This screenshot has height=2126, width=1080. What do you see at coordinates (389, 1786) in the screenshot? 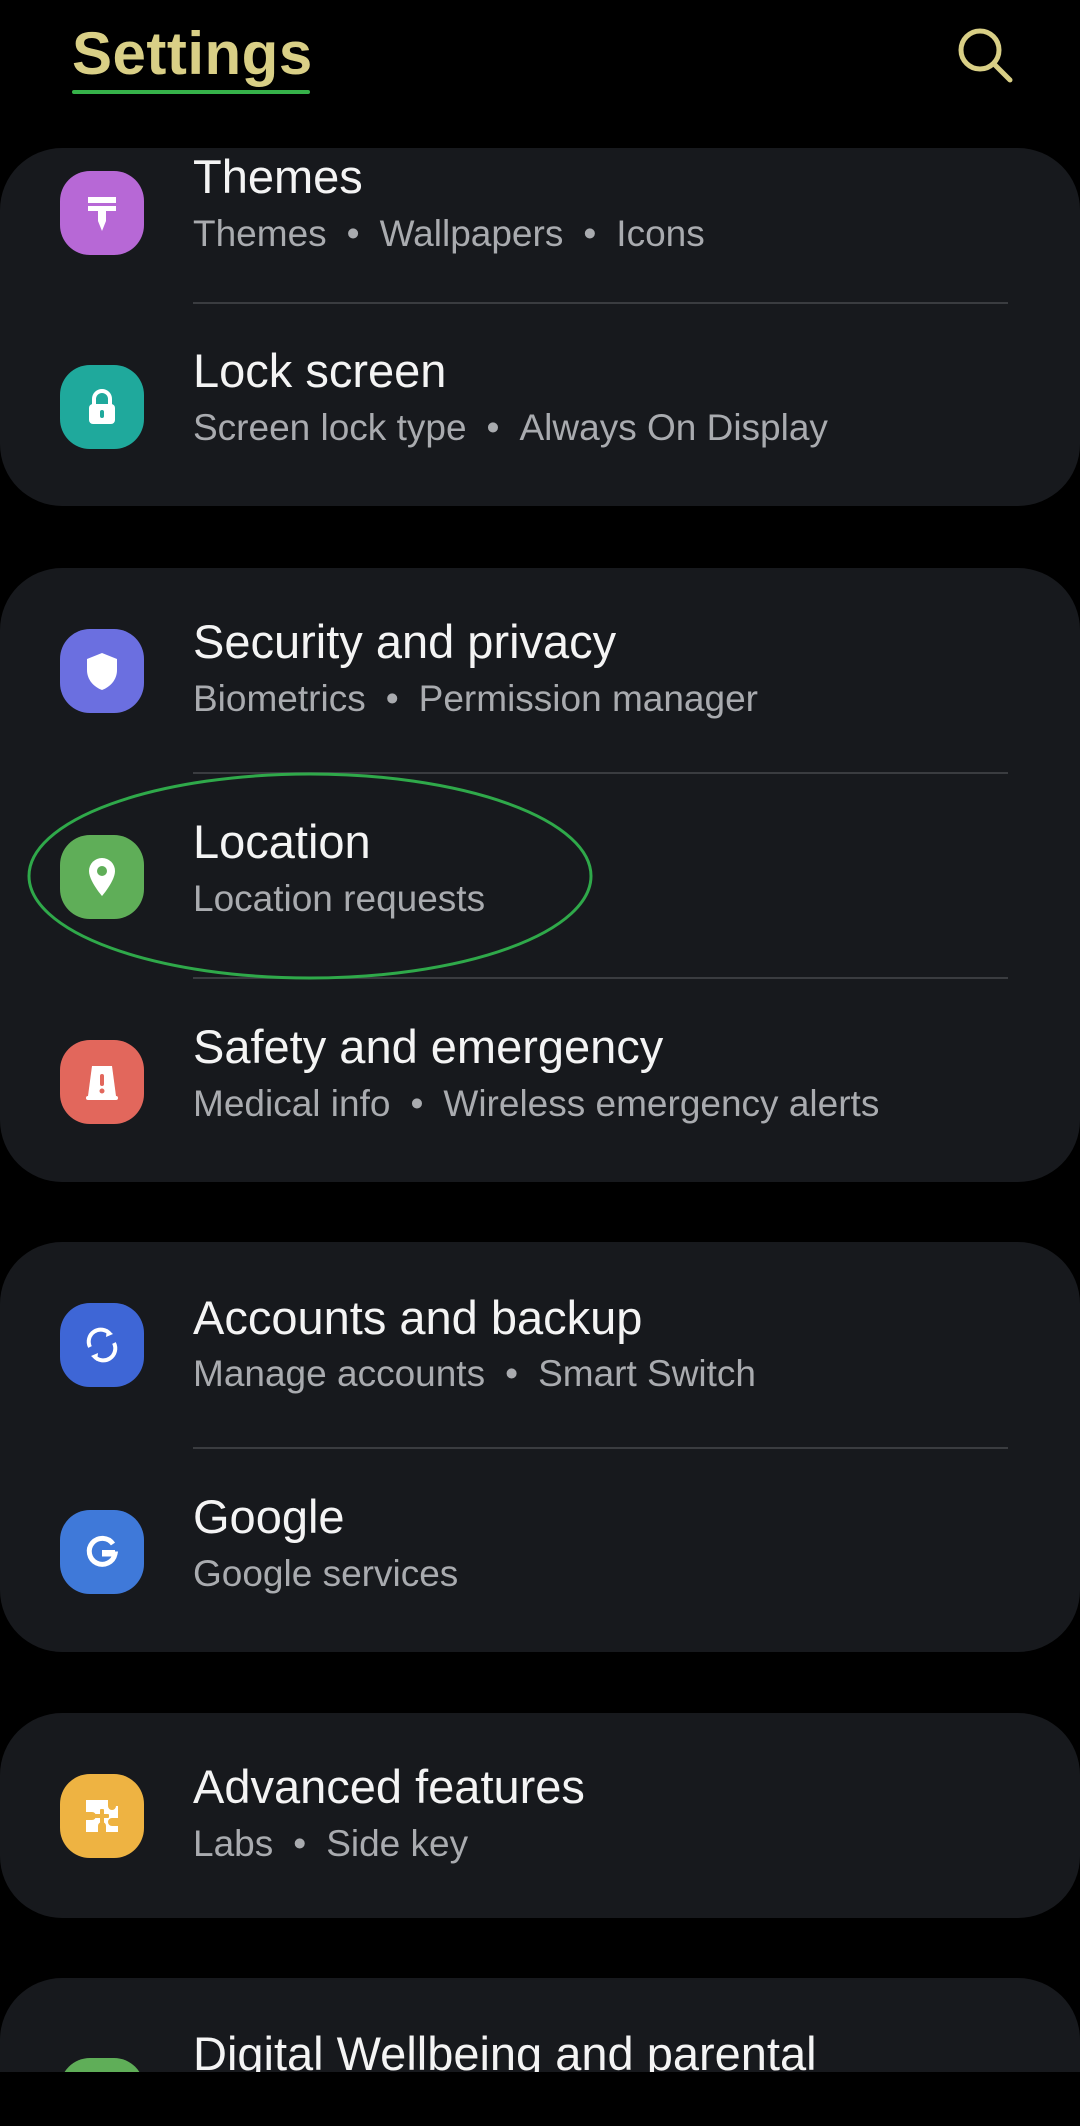
I see `settings-item-title: Advanced features` at bounding box center [389, 1786].